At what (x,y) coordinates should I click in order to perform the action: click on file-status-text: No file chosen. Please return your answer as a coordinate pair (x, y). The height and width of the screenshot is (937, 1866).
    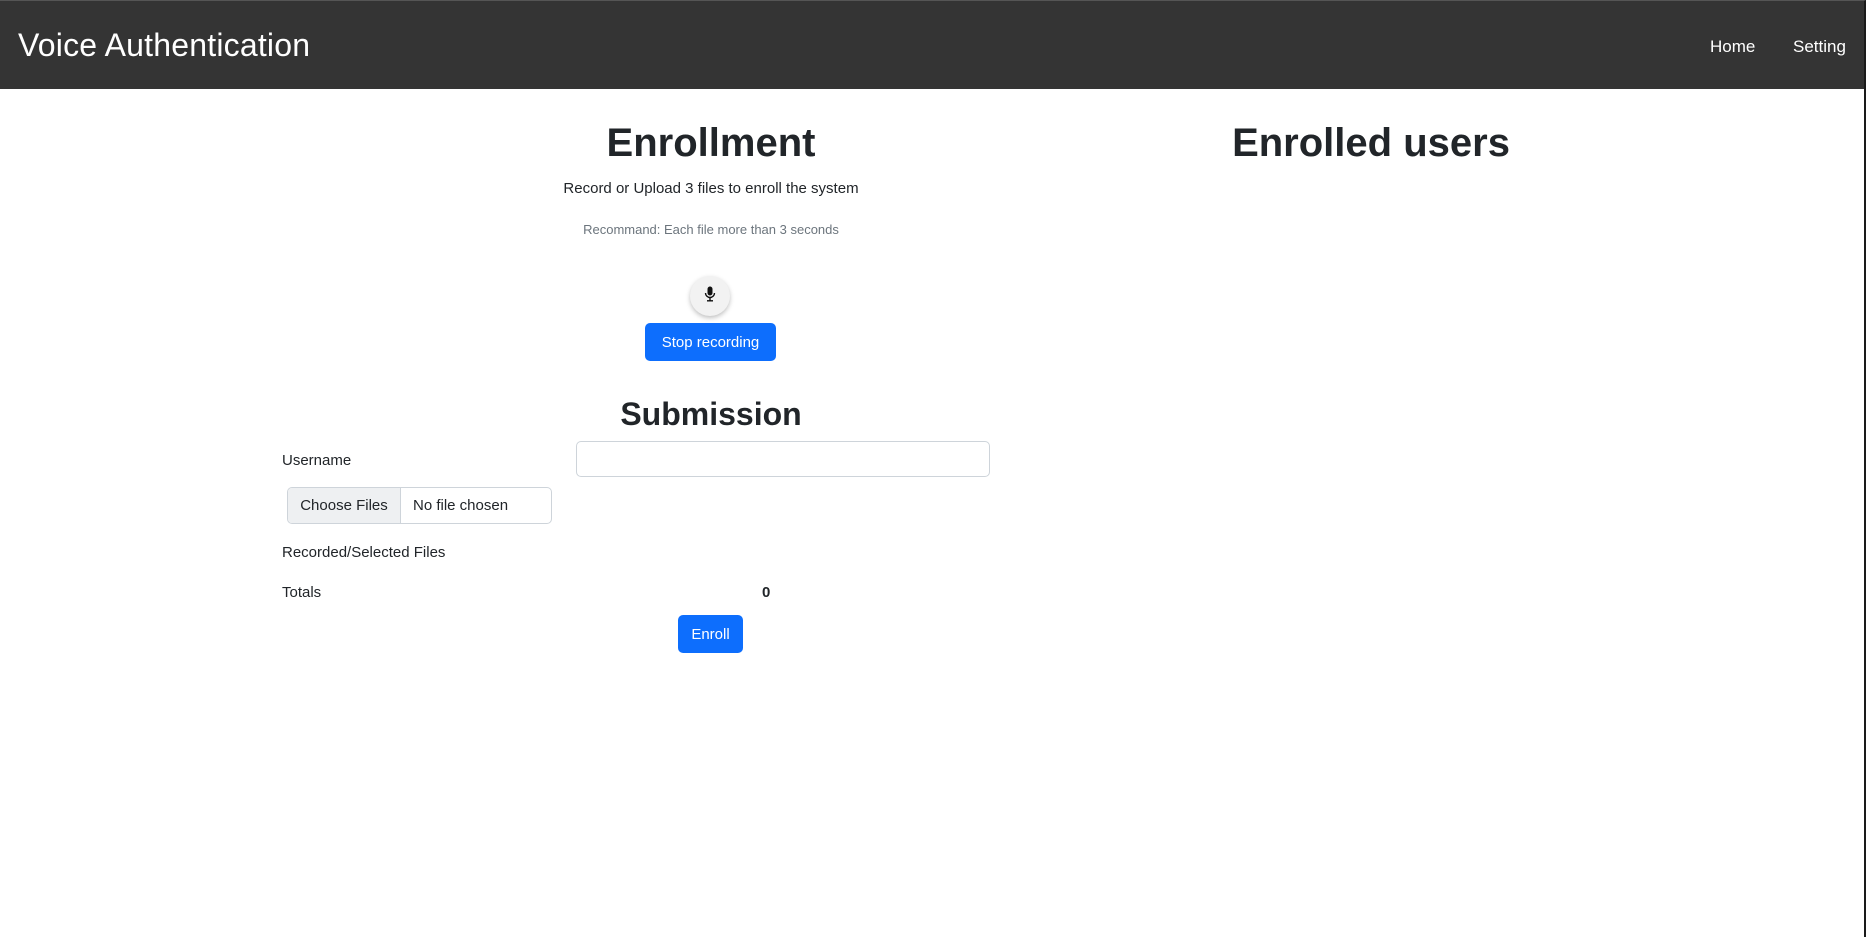
    Looking at the image, I should click on (461, 505).